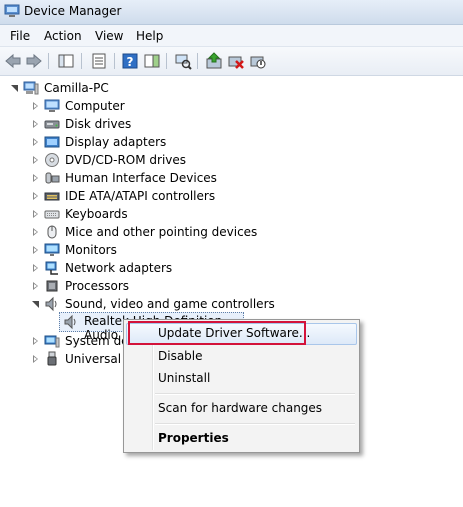  Describe the element at coordinates (183, 61) in the screenshot. I see `scan-hardware-icon` at that location.